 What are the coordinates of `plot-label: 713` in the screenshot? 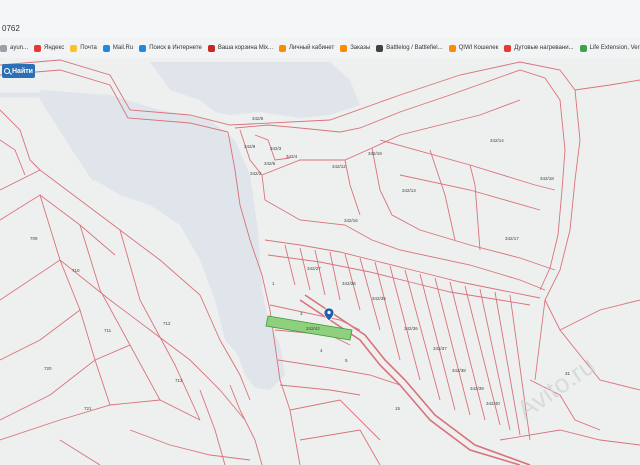 It's located at (179, 380).